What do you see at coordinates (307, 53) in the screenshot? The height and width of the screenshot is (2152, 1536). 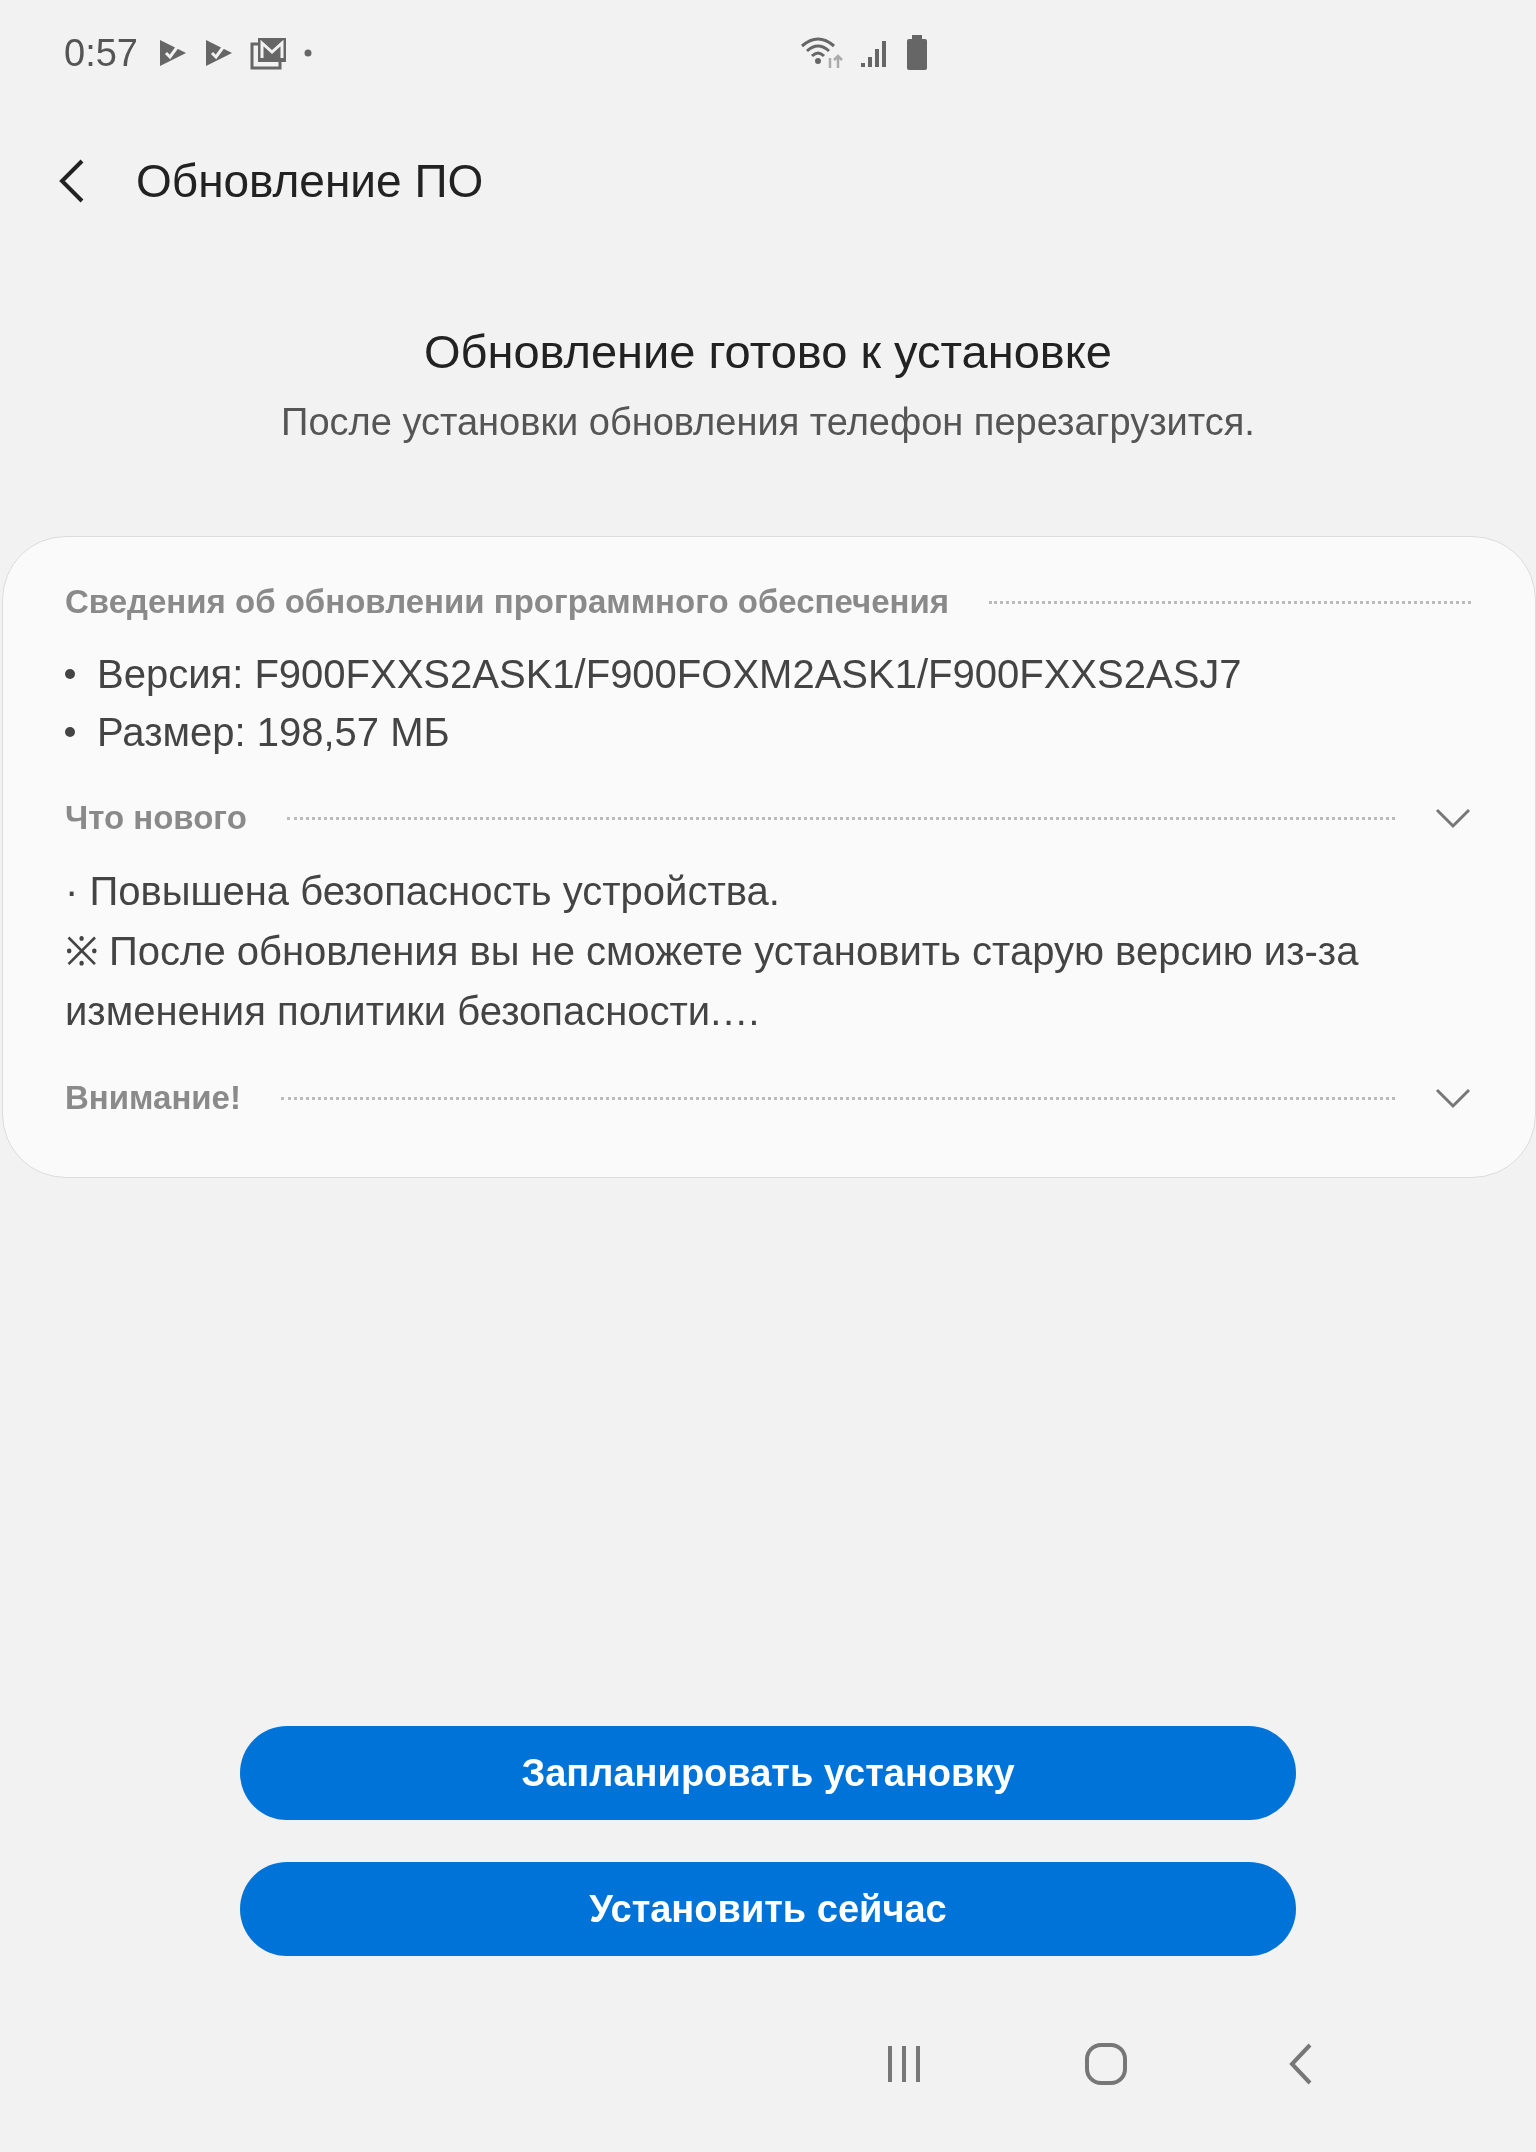 I see `dot-icon` at bounding box center [307, 53].